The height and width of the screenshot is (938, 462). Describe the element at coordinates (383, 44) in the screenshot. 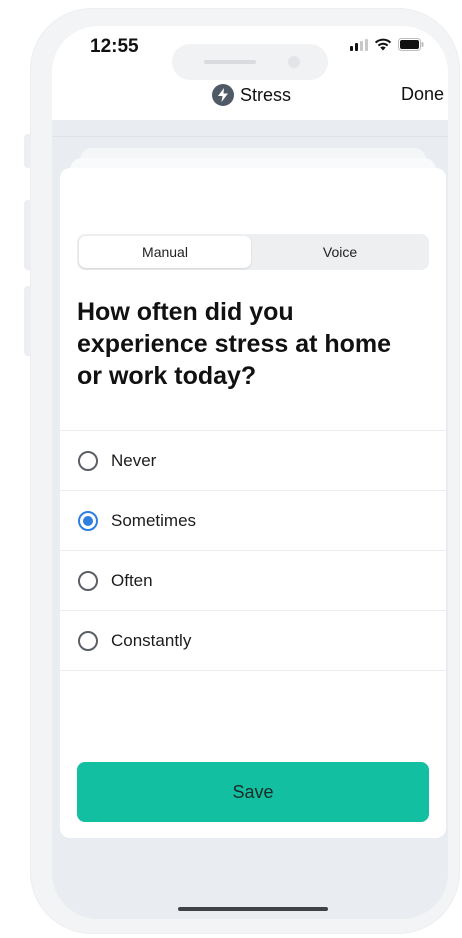

I see `wifi-icon` at that location.